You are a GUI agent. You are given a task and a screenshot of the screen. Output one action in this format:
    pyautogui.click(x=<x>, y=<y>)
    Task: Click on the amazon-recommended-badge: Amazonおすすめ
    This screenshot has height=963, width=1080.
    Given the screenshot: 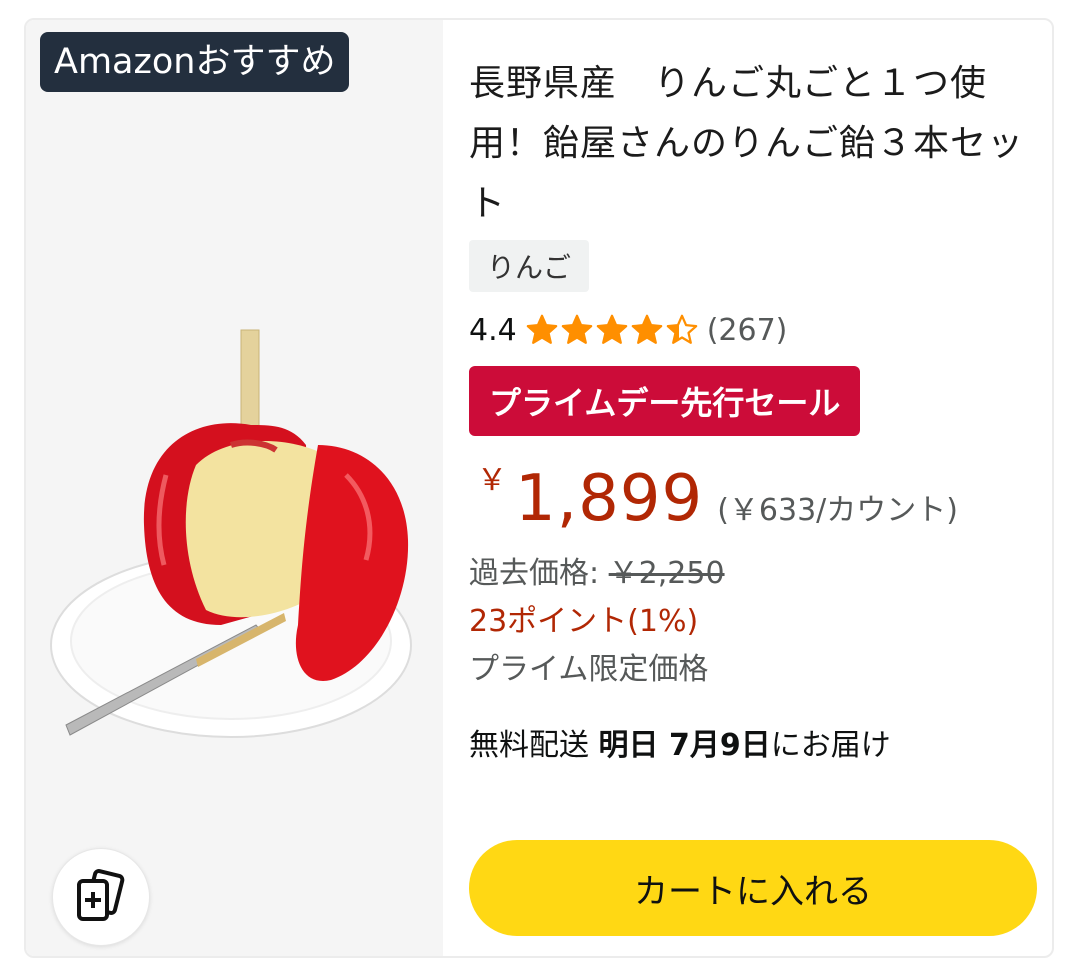 What is the action you would take?
    pyautogui.click(x=195, y=62)
    